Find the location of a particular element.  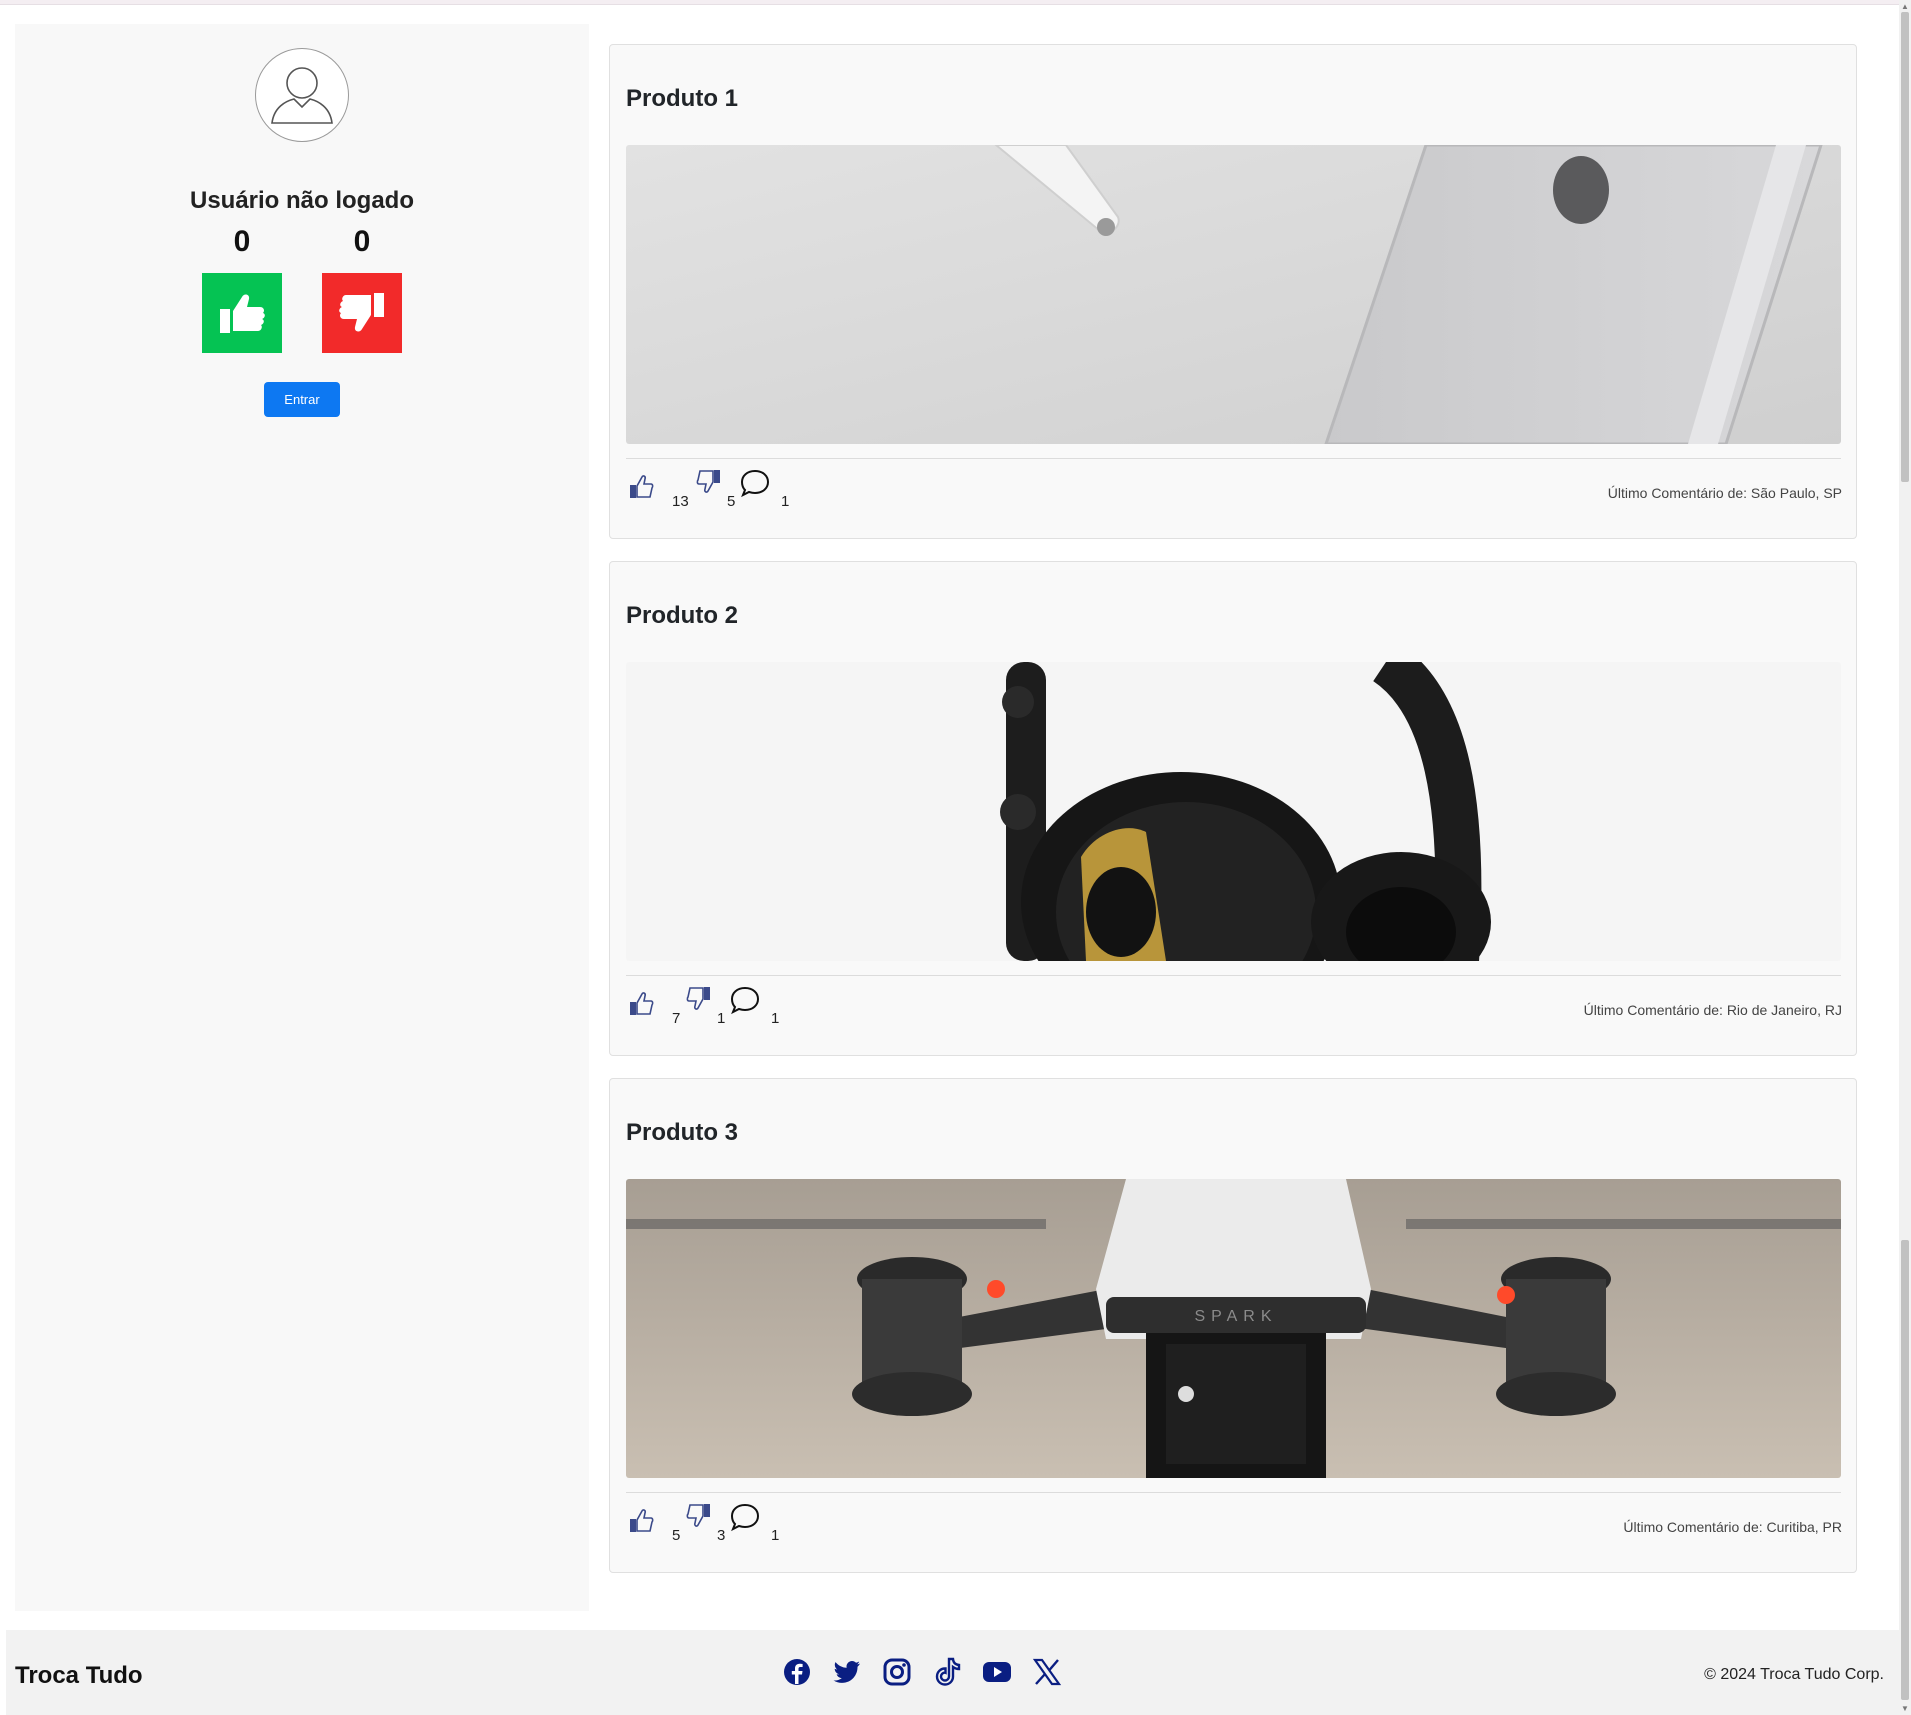

thumbs-down-icon is located at coordinates (361, 312).